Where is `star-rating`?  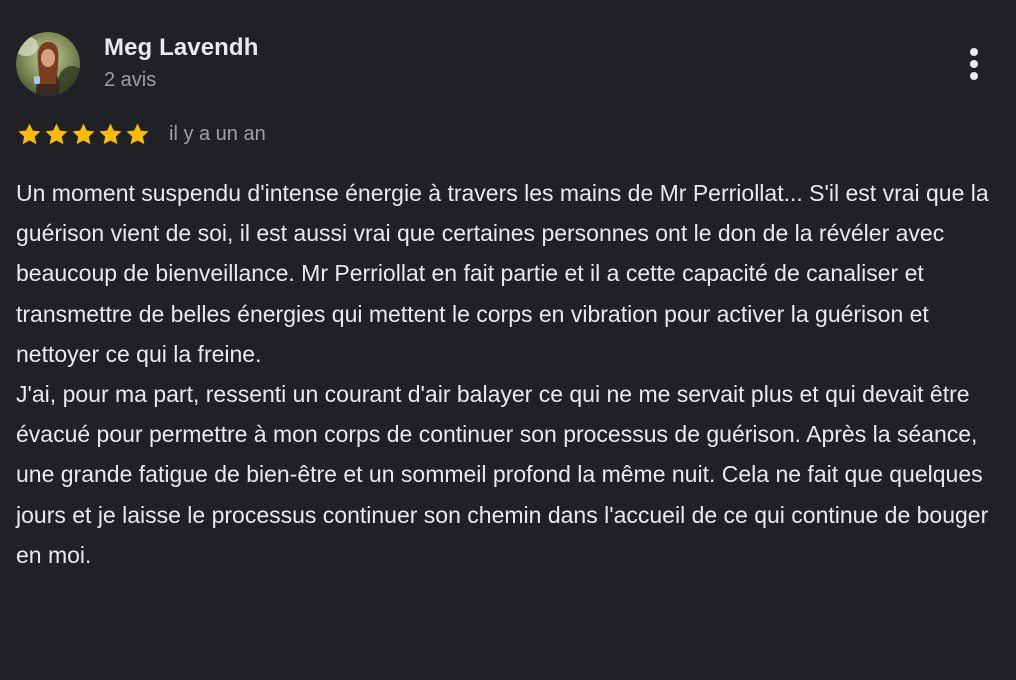
star-rating is located at coordinates (83, 134).